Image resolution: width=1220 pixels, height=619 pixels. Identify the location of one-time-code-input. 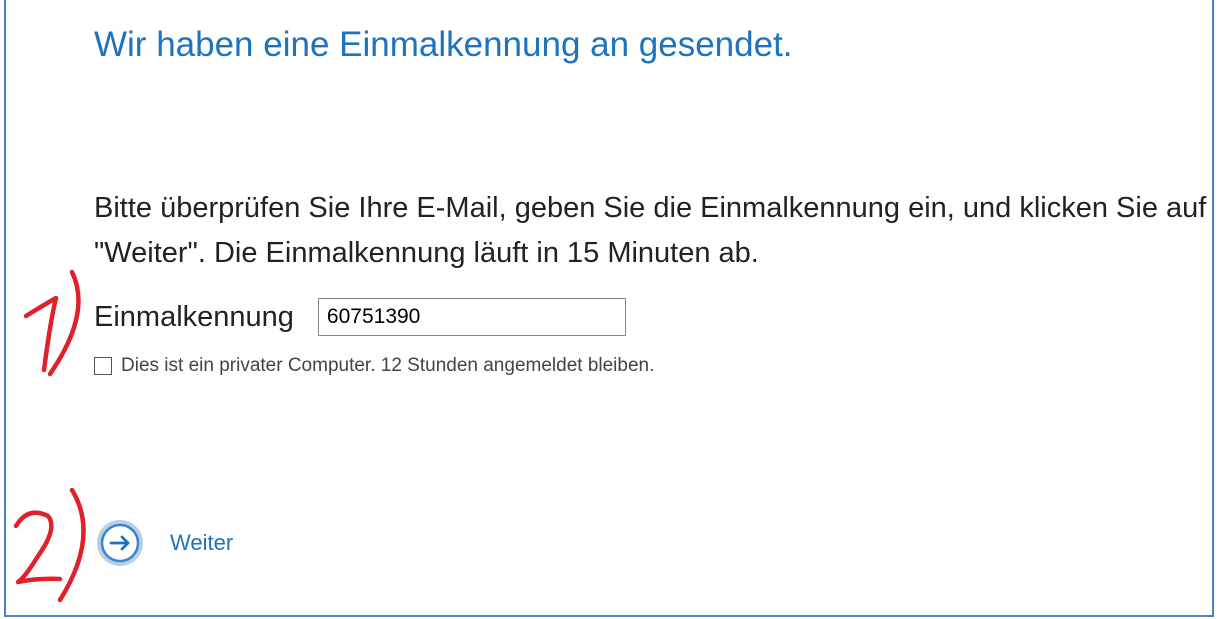
(471, 317).